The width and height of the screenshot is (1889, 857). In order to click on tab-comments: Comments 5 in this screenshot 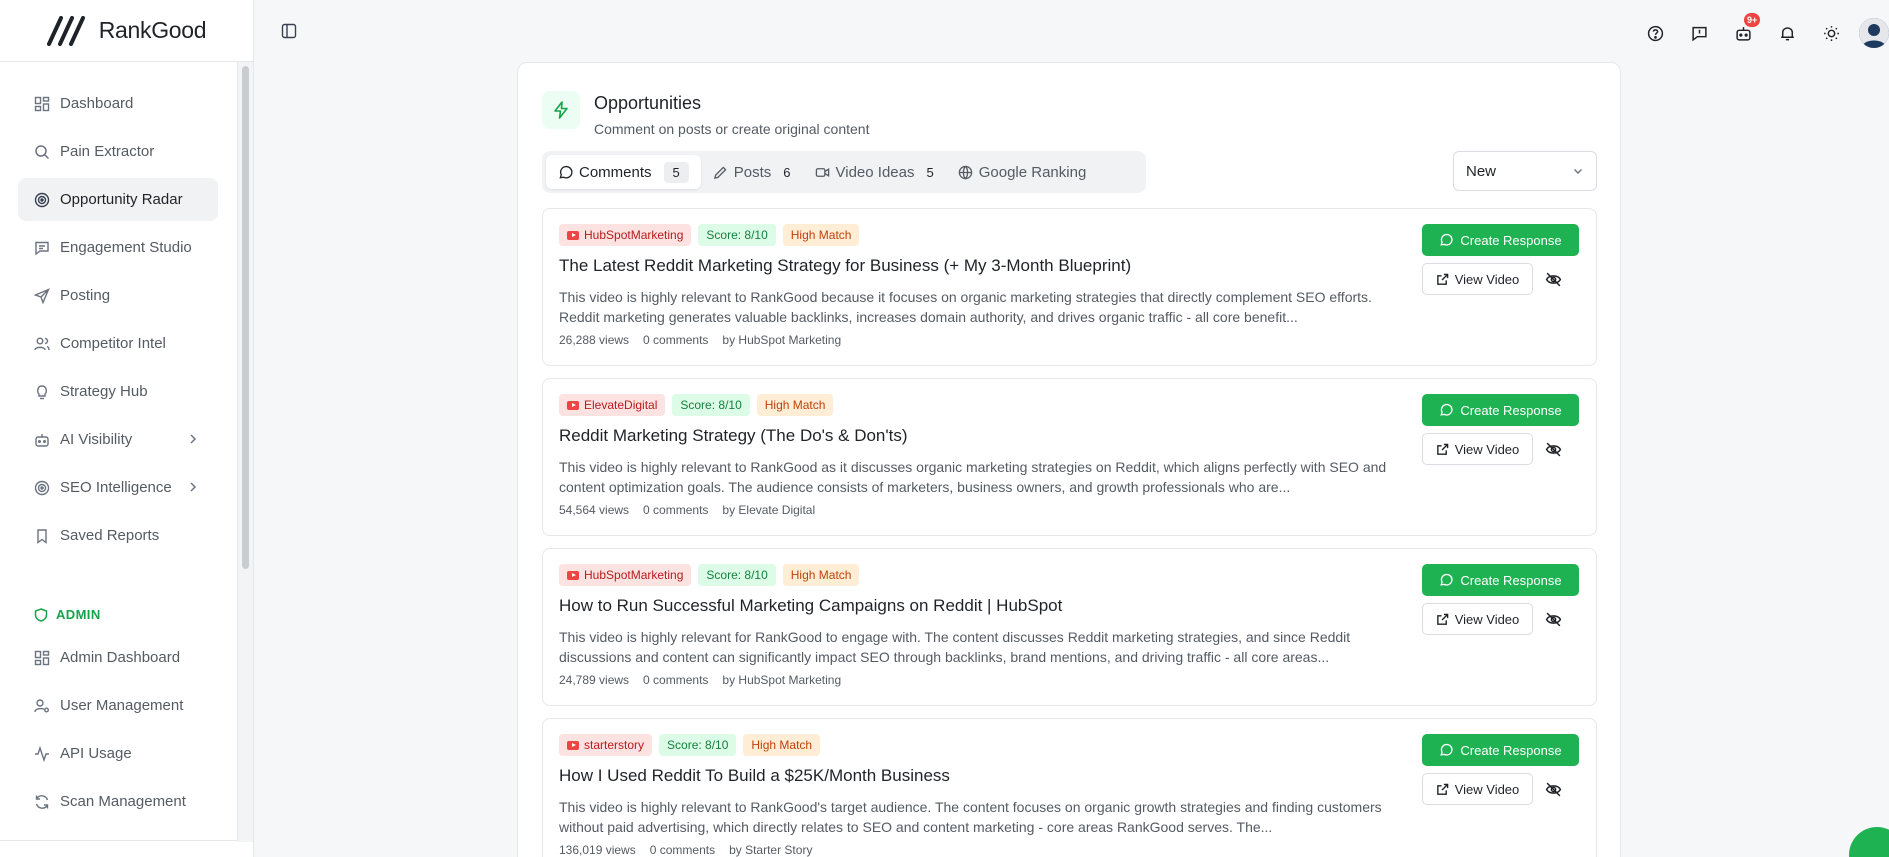, I will do `click(623, 172)`.